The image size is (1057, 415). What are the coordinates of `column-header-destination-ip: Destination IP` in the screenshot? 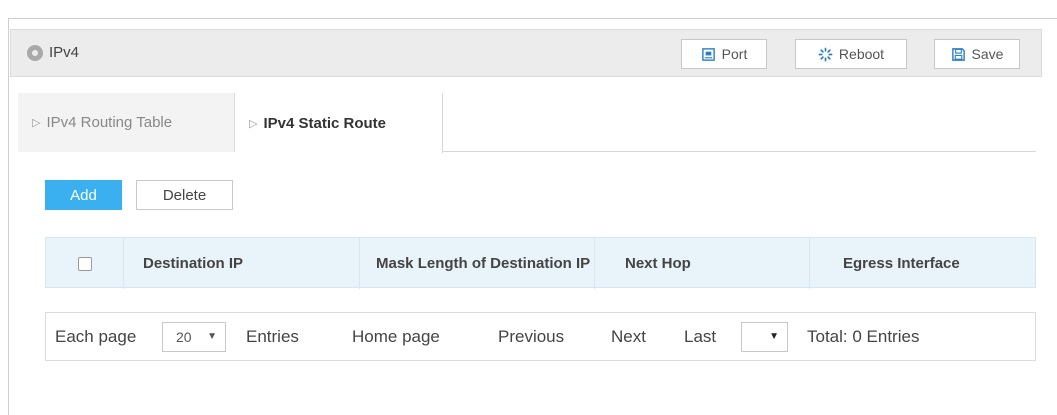 It's located at (242, 263).